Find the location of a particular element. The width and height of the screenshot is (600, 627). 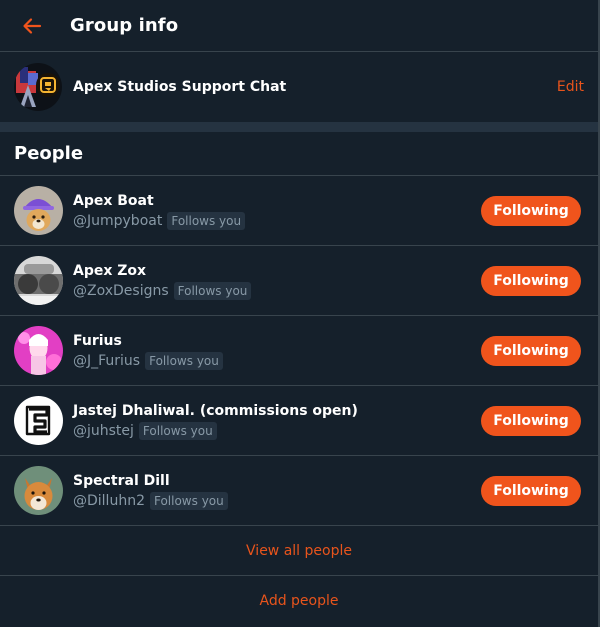

person-info: Spectral Dill @Dilluhn2 Follows you is located at coordinates (277, 491).